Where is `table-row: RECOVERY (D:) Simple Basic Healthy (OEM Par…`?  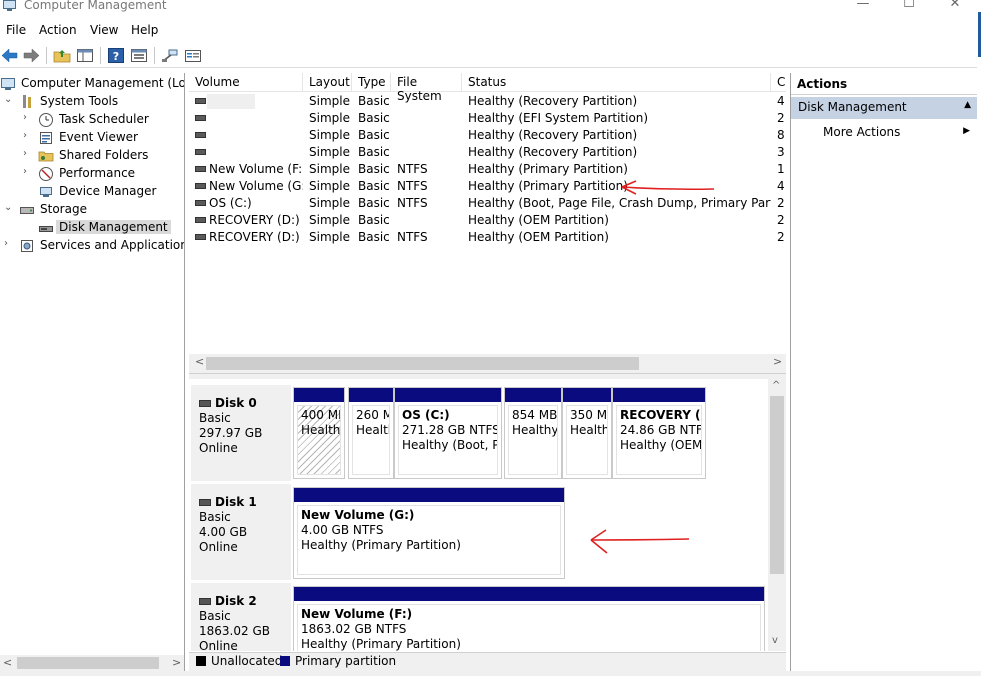
table-row: RECOVERY (D:) Simple Basic Healthy (OEM Par… is located at coordinates (487, 220).